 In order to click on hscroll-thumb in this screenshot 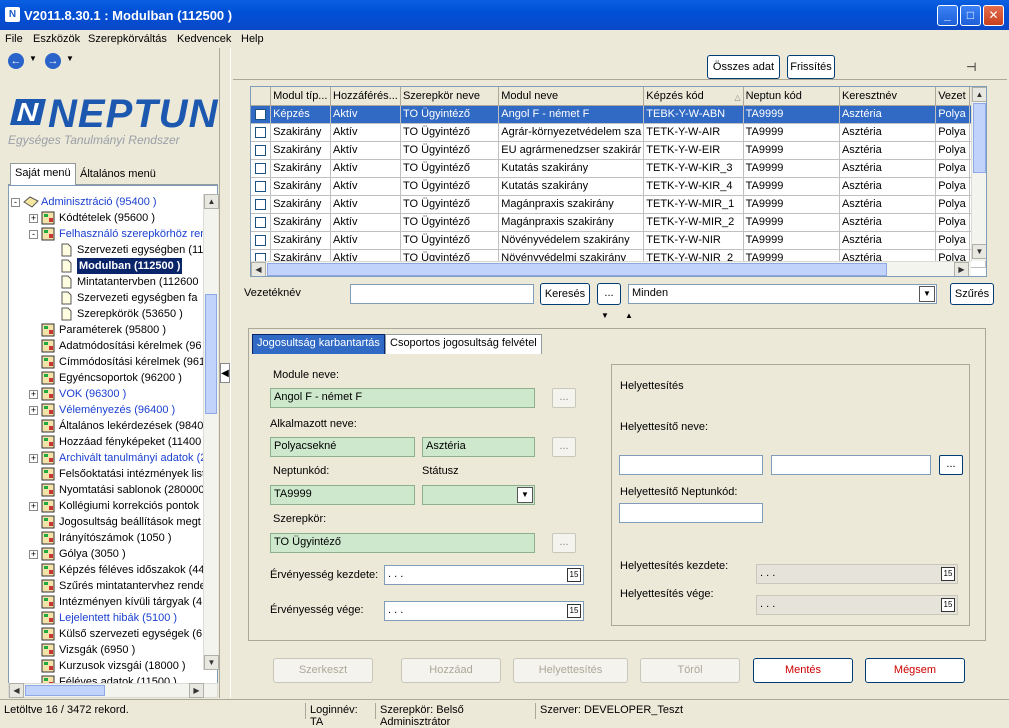, I will do `click(65, 690)`.